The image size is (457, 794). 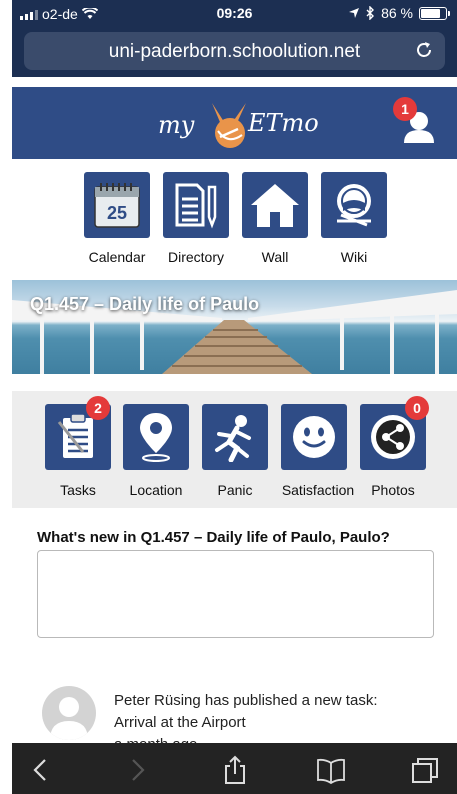 I want to click on location-arrow-icon, so click(x=354, y=13).